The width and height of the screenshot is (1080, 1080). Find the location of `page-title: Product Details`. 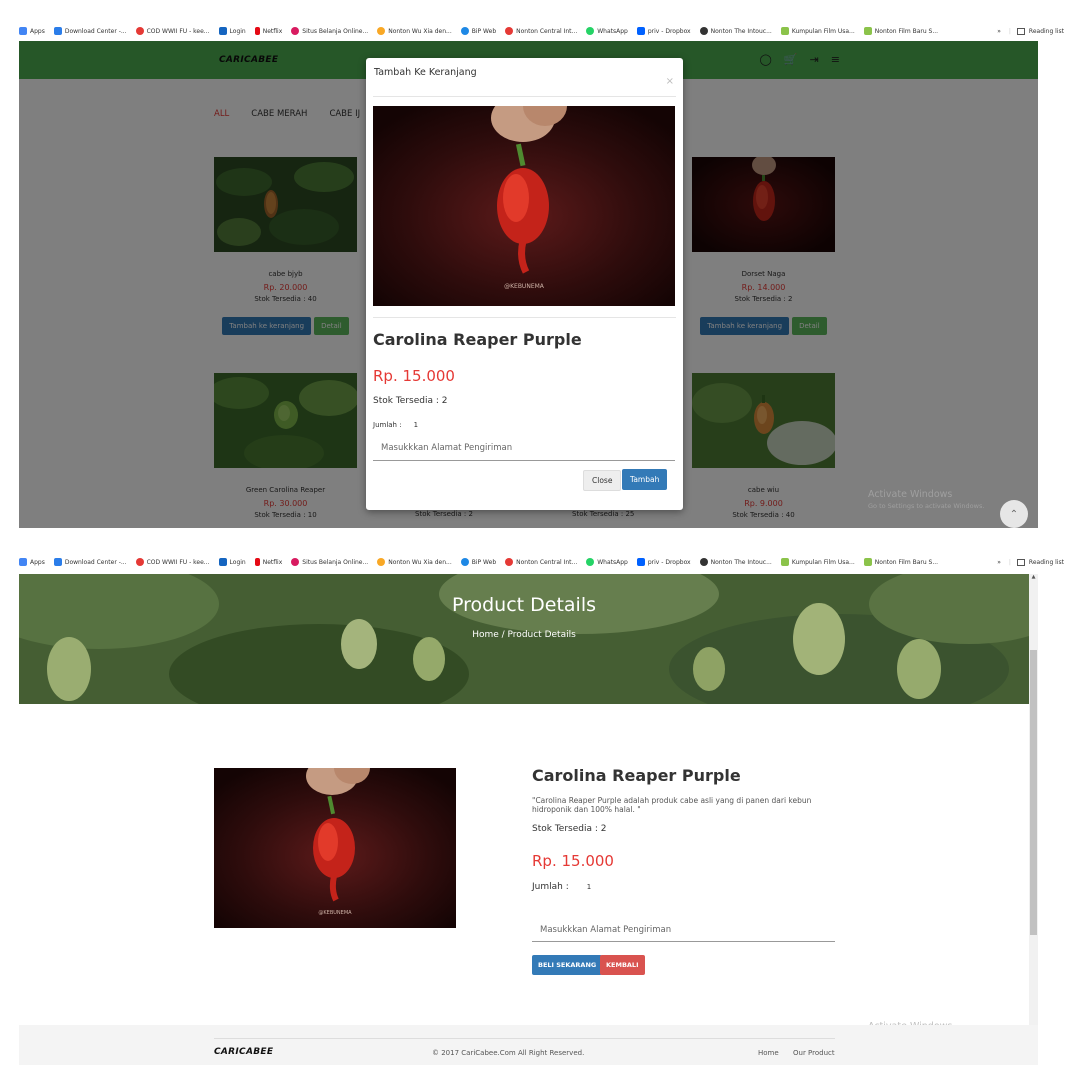

page-title: Product Details is located at coordinates (524, 605).